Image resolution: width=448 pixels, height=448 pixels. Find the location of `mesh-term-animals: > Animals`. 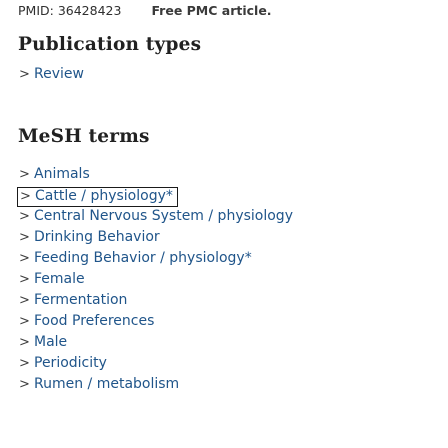

mesh-term-animals: > Animals is located at coordinates (155, 174).